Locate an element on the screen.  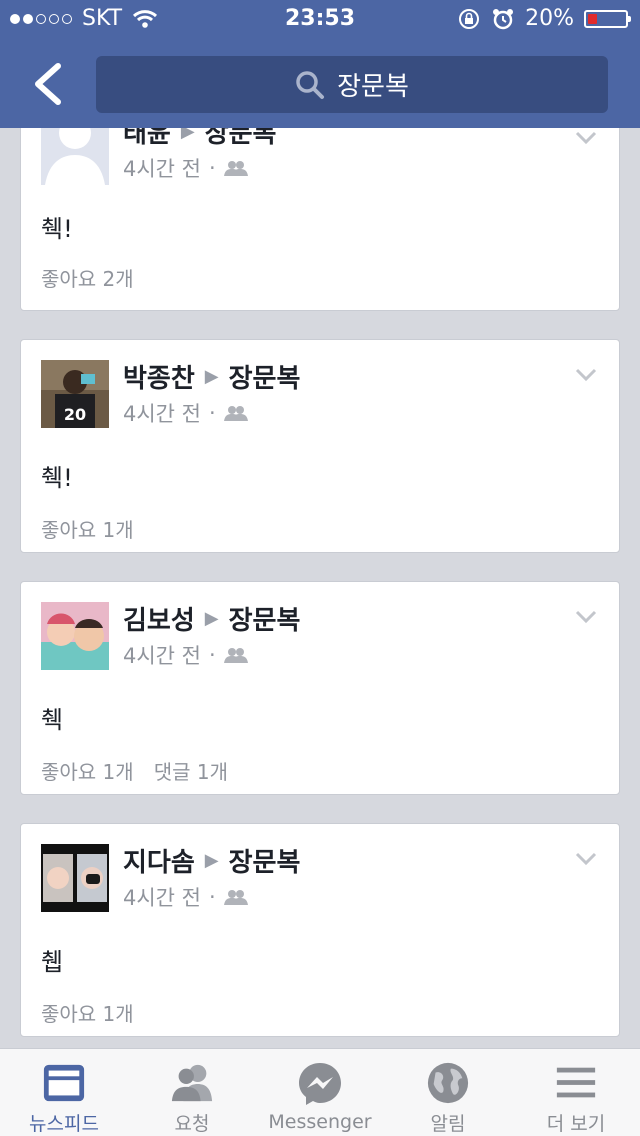
post-text: 췍 is located at coordinates (52, 720).